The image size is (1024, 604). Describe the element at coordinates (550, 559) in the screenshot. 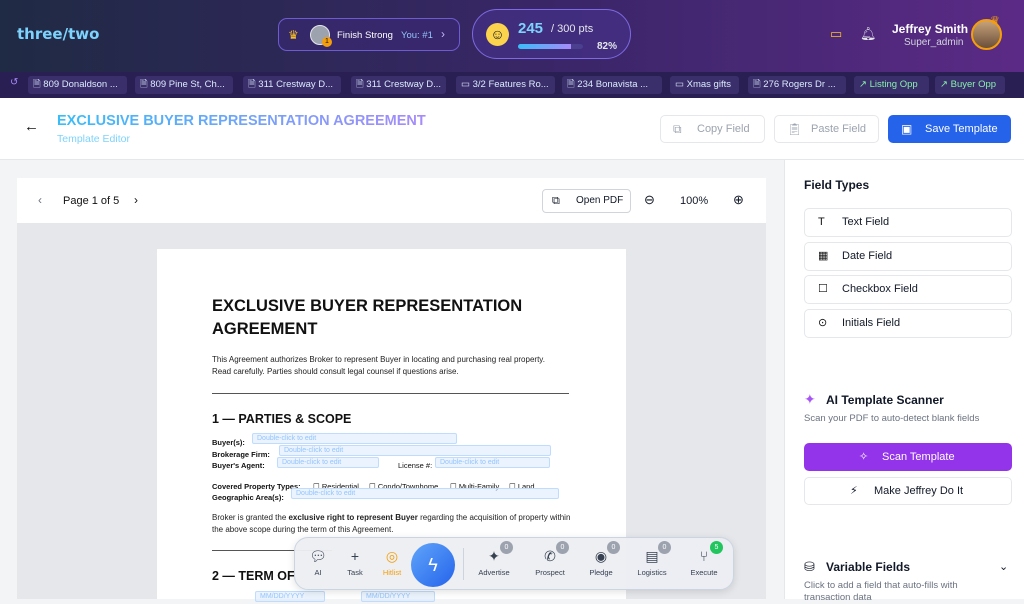

I see `dock-prospect: ✆ Prospect 0` at that location.